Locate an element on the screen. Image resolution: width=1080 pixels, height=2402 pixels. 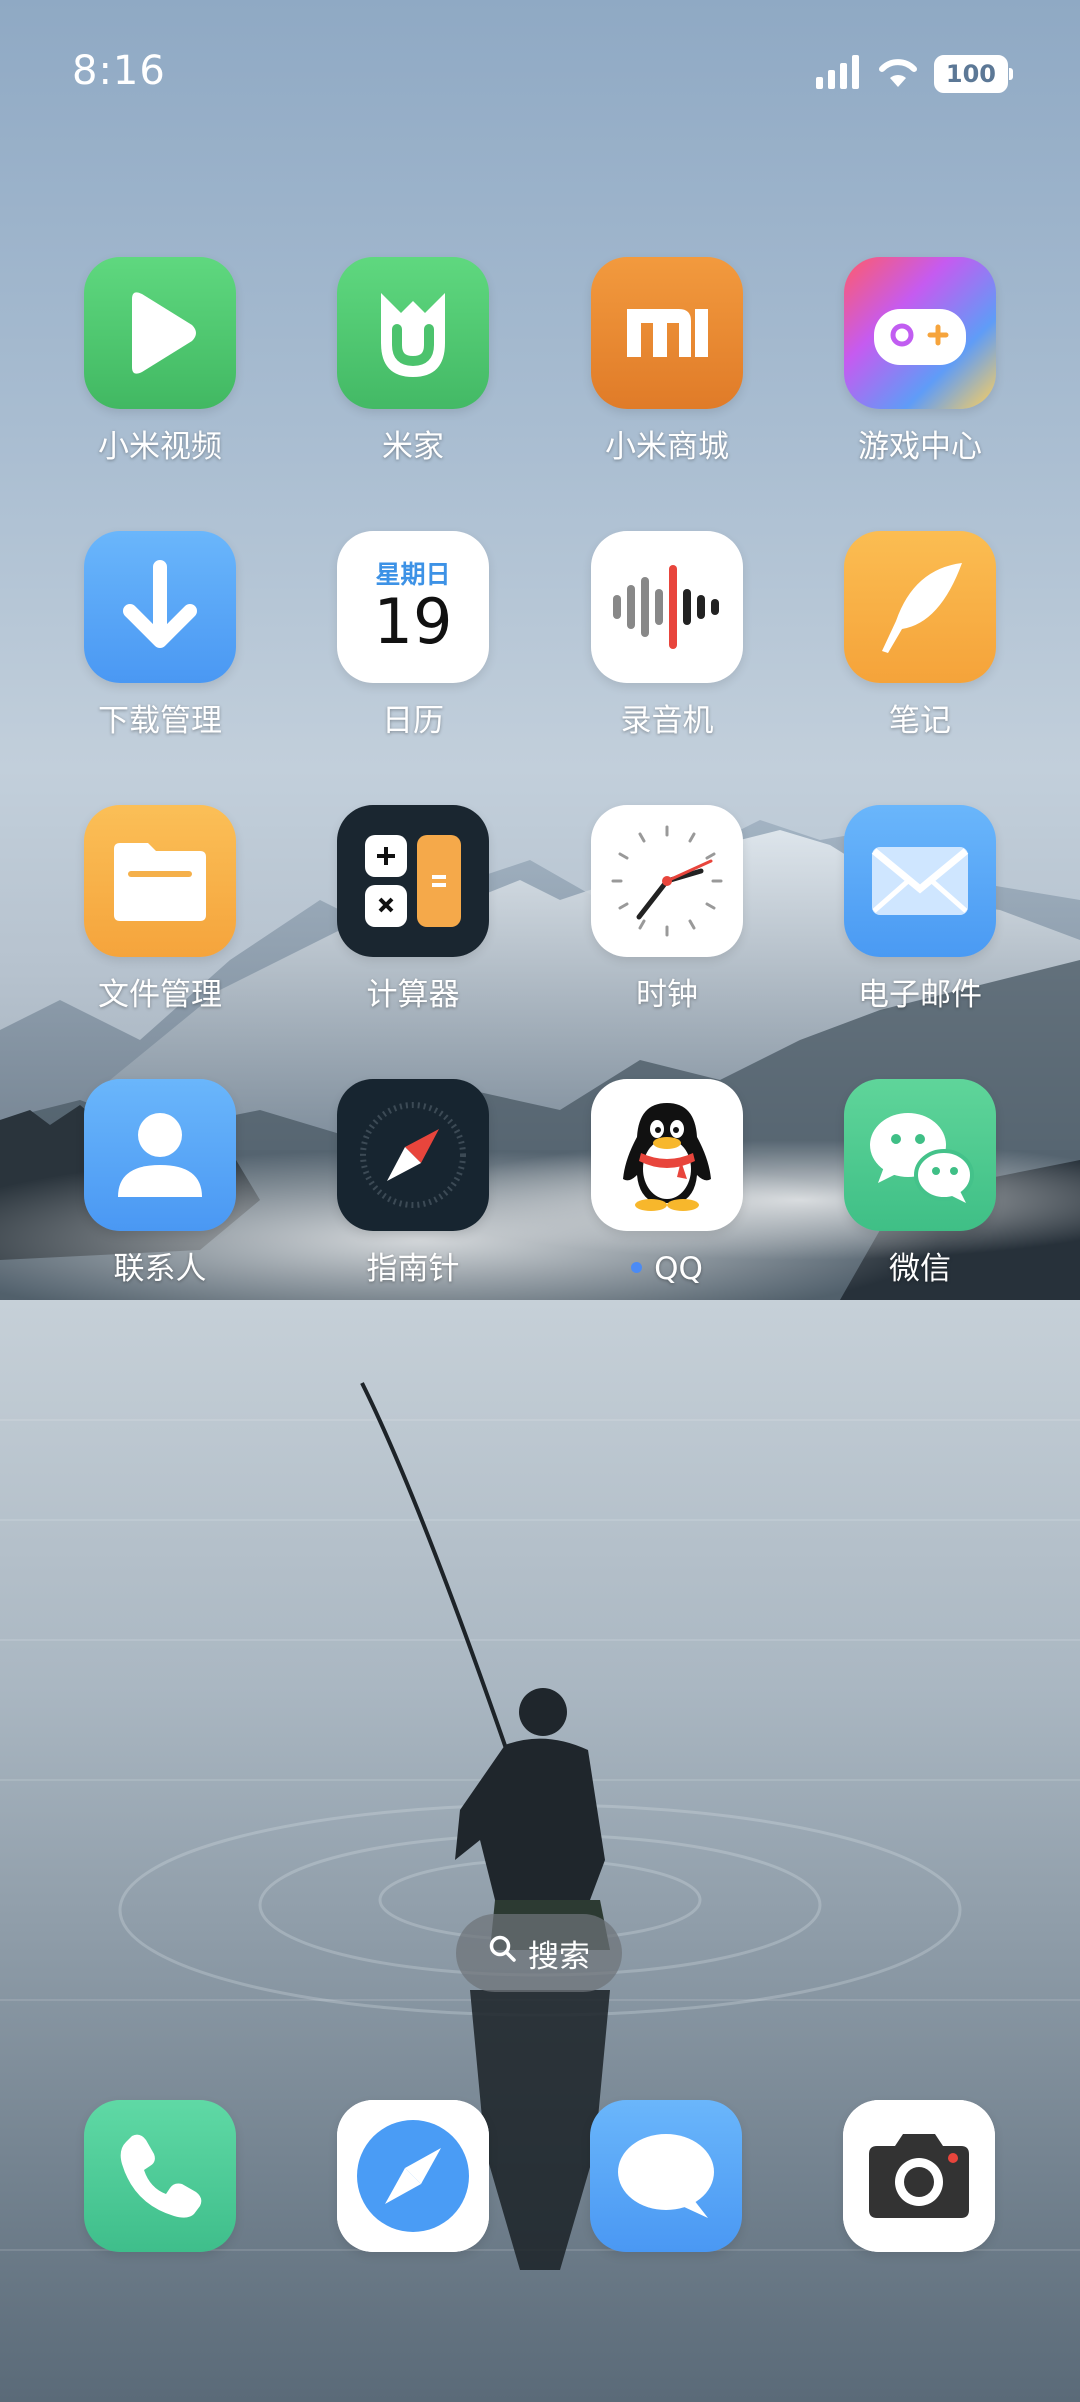
wechat-bubbles-icon is located at coordinates (920, 1155).